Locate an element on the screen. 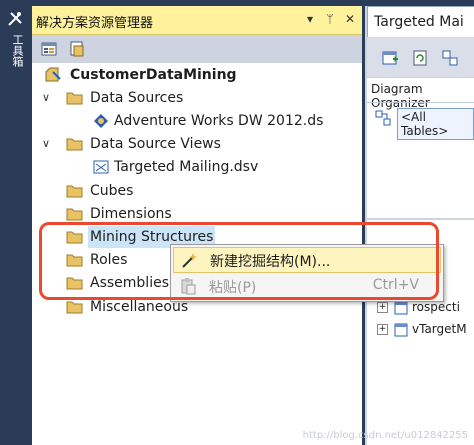  tab-label: Targeted Mai is located at coordinates (419, 22).